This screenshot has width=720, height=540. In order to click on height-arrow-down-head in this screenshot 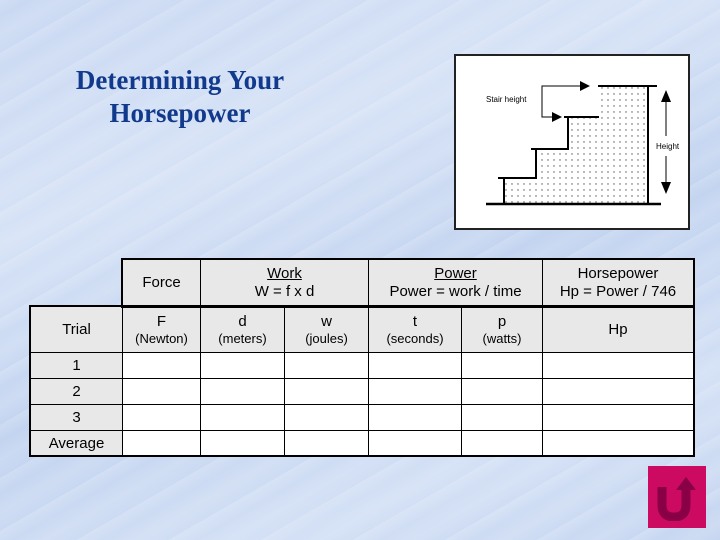, I will do `click(666, 188)`.